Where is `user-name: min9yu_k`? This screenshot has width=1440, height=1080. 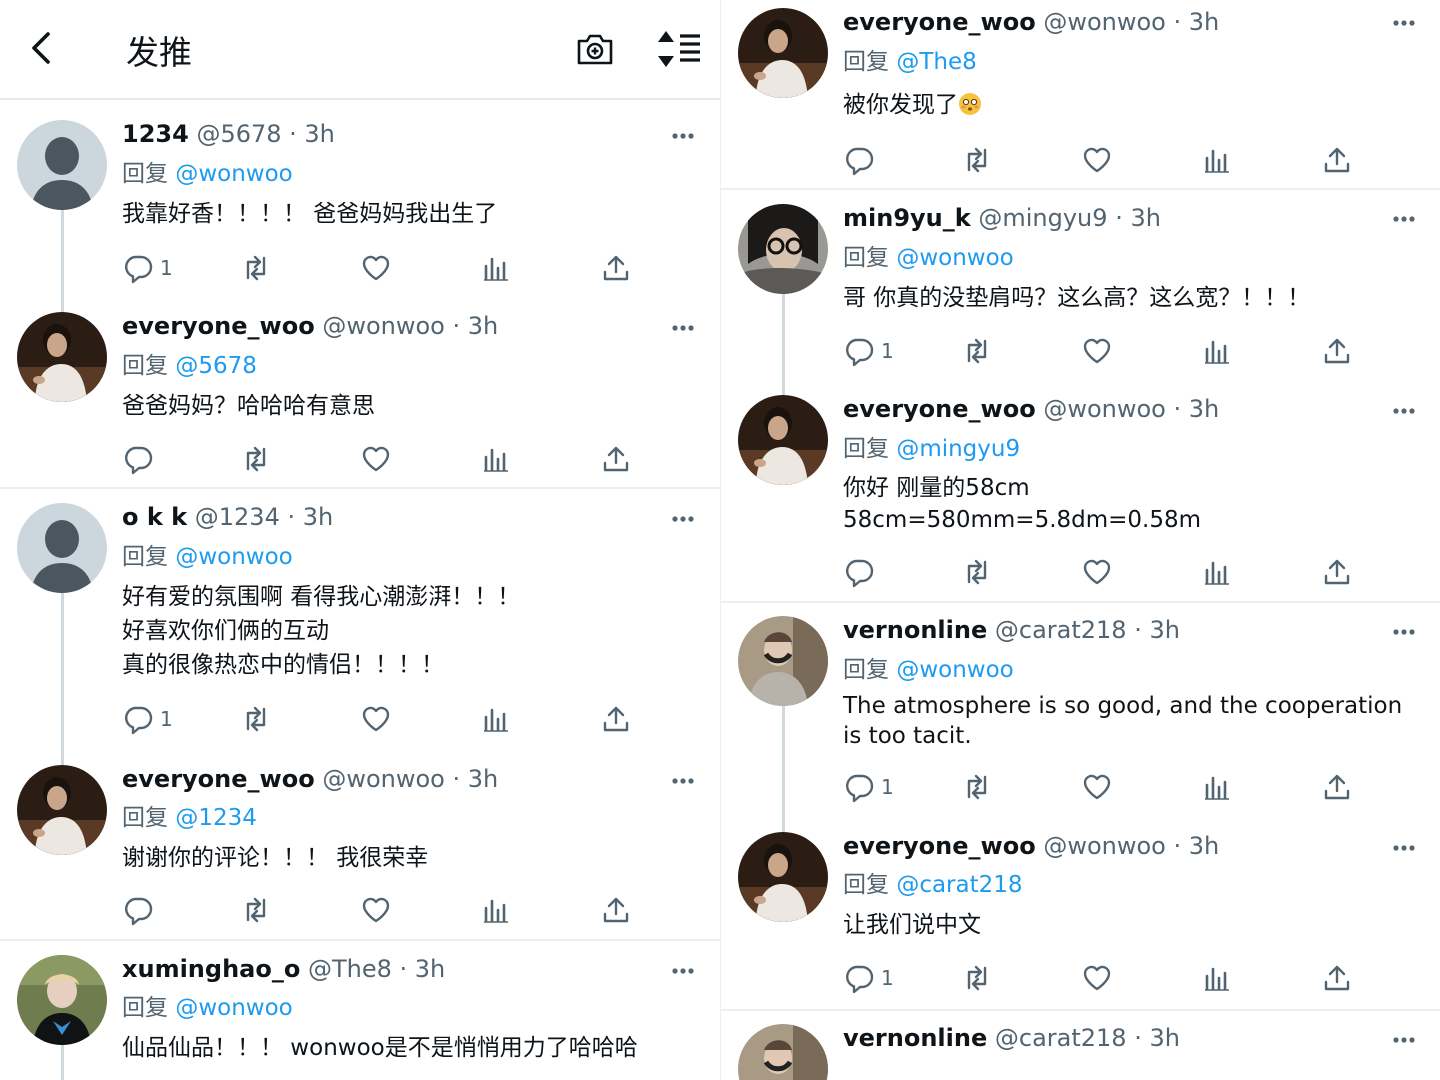
user-name: min9yu_k is located at coordinates (907, 218).